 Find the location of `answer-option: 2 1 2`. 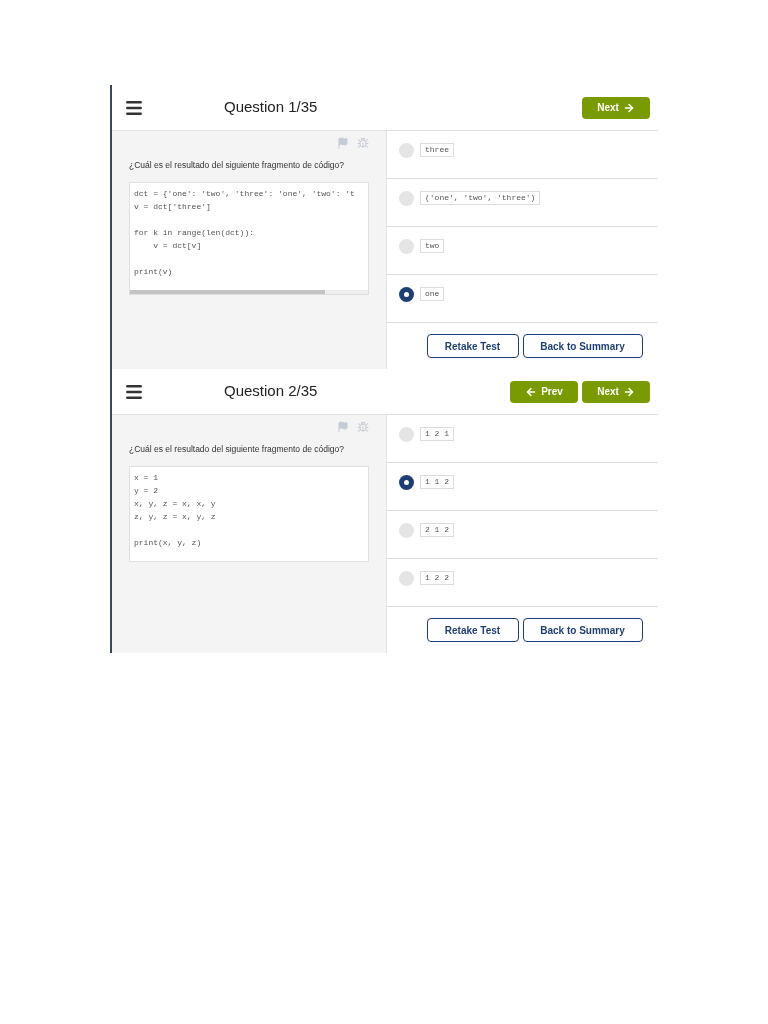

answer-option: 2 1 2 is located at coordinates (522, 535).